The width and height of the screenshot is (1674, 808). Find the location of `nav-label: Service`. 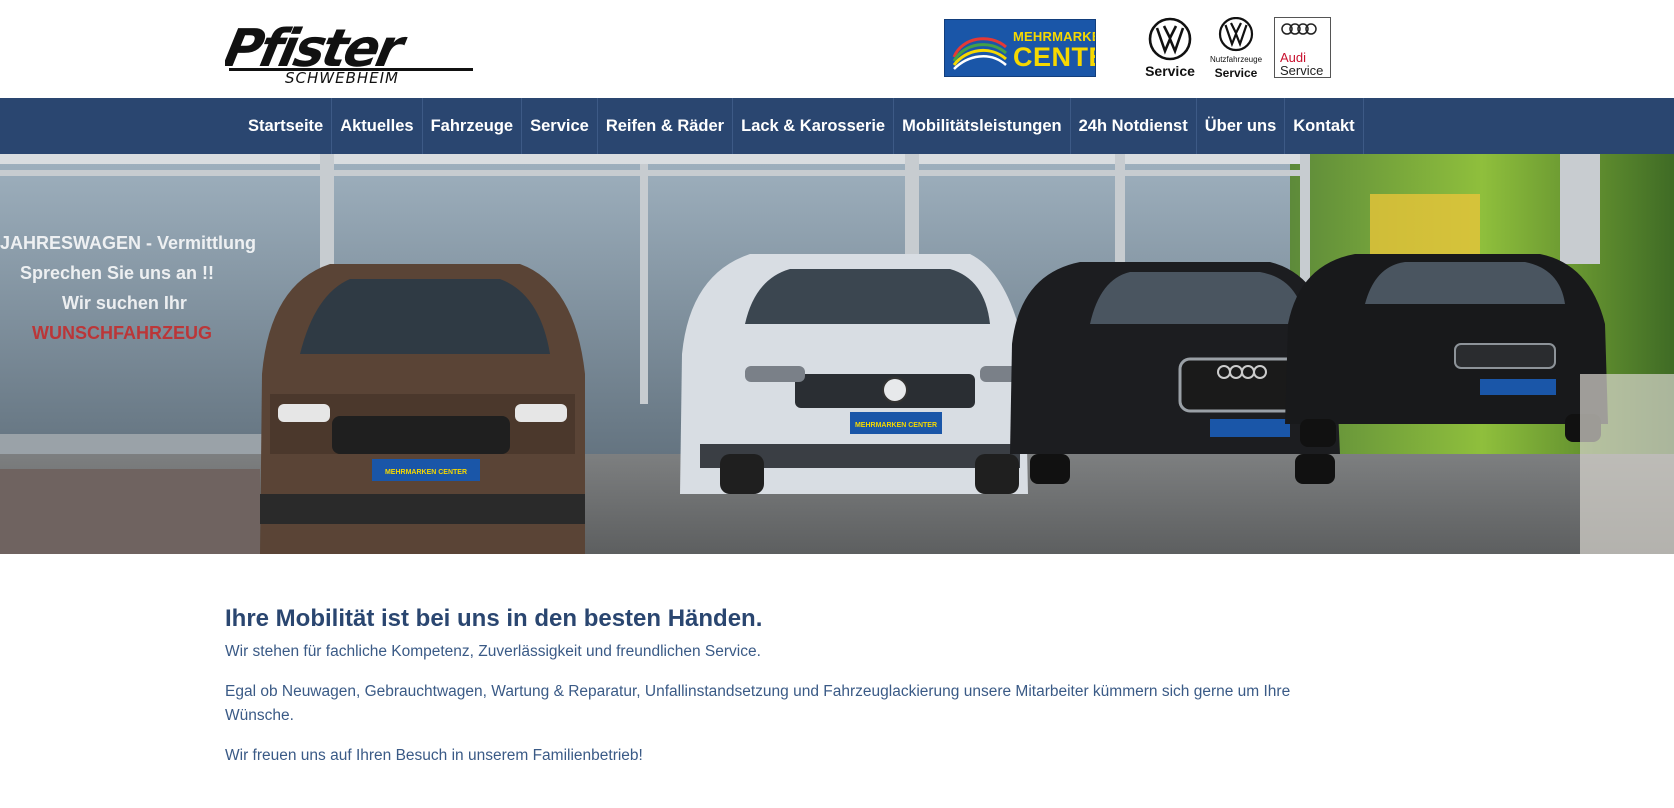

nav-label: Service is located at coordinates (559, 126).